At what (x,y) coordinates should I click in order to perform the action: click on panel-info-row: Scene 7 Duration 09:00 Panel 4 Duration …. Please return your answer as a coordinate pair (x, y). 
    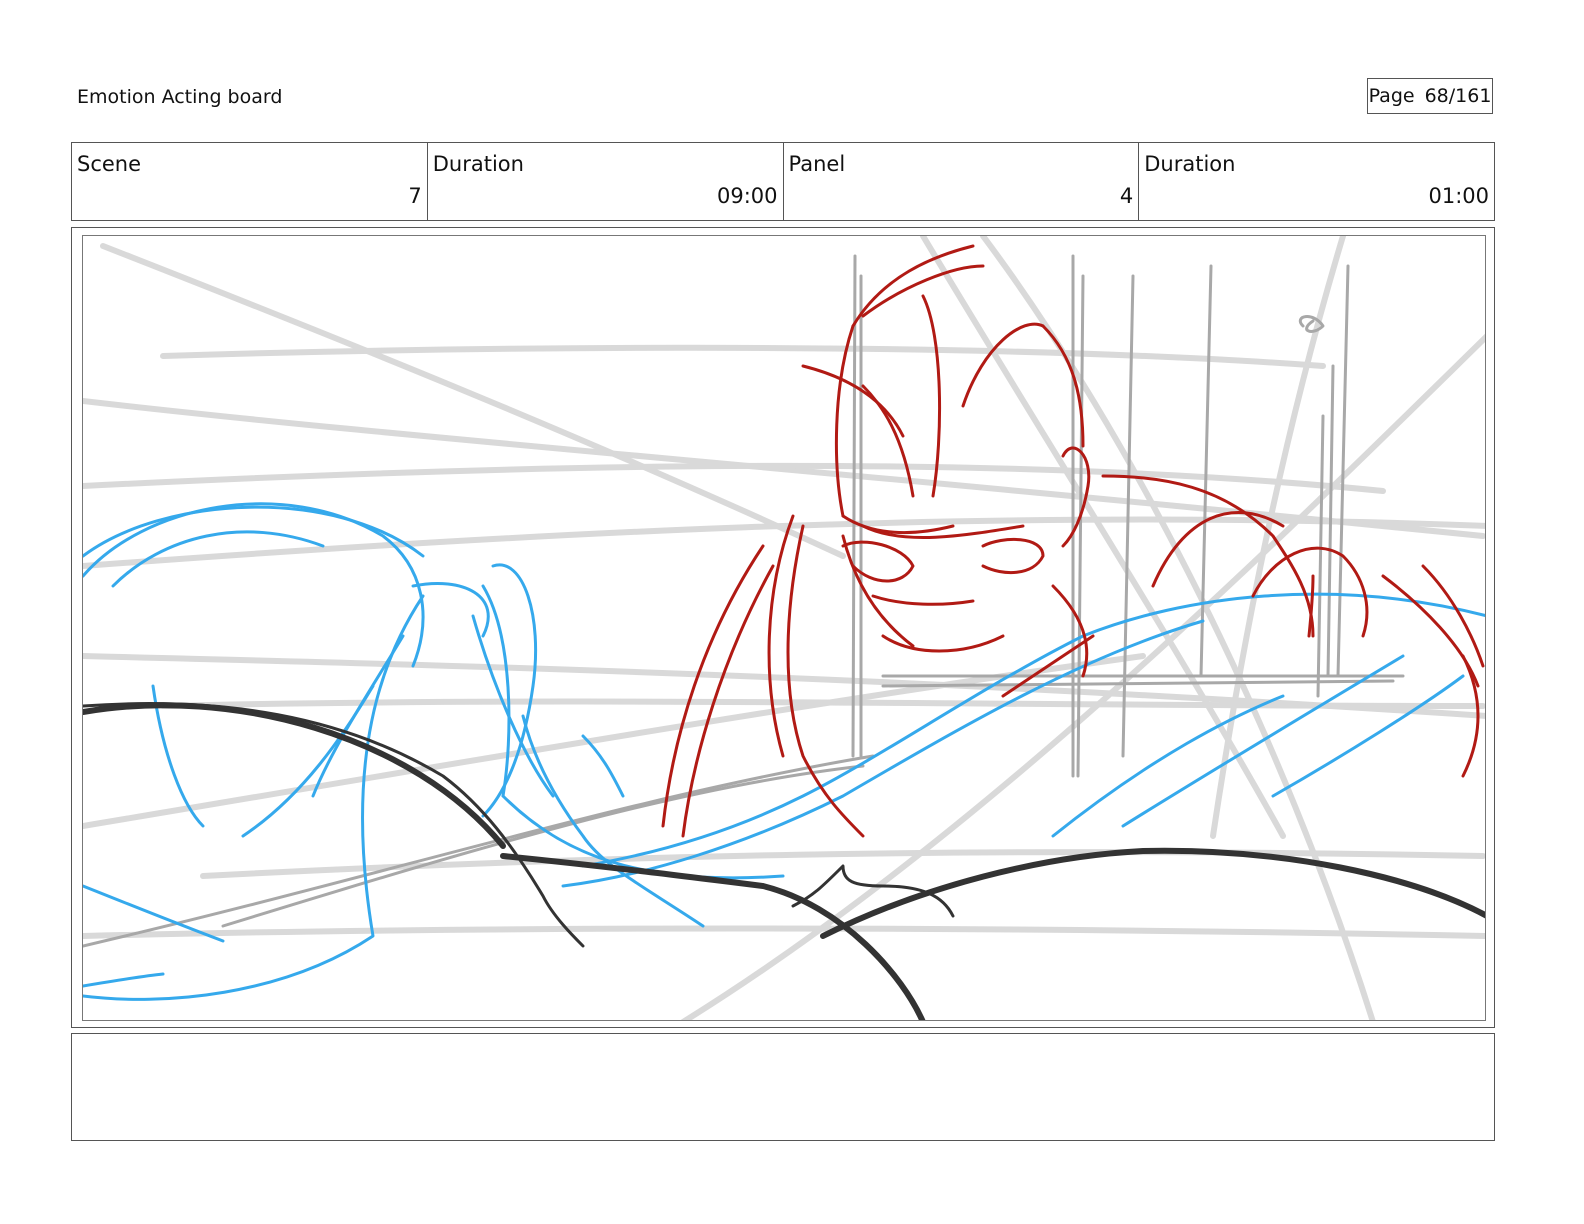
    Looking at the image, I should click on (783, 181).